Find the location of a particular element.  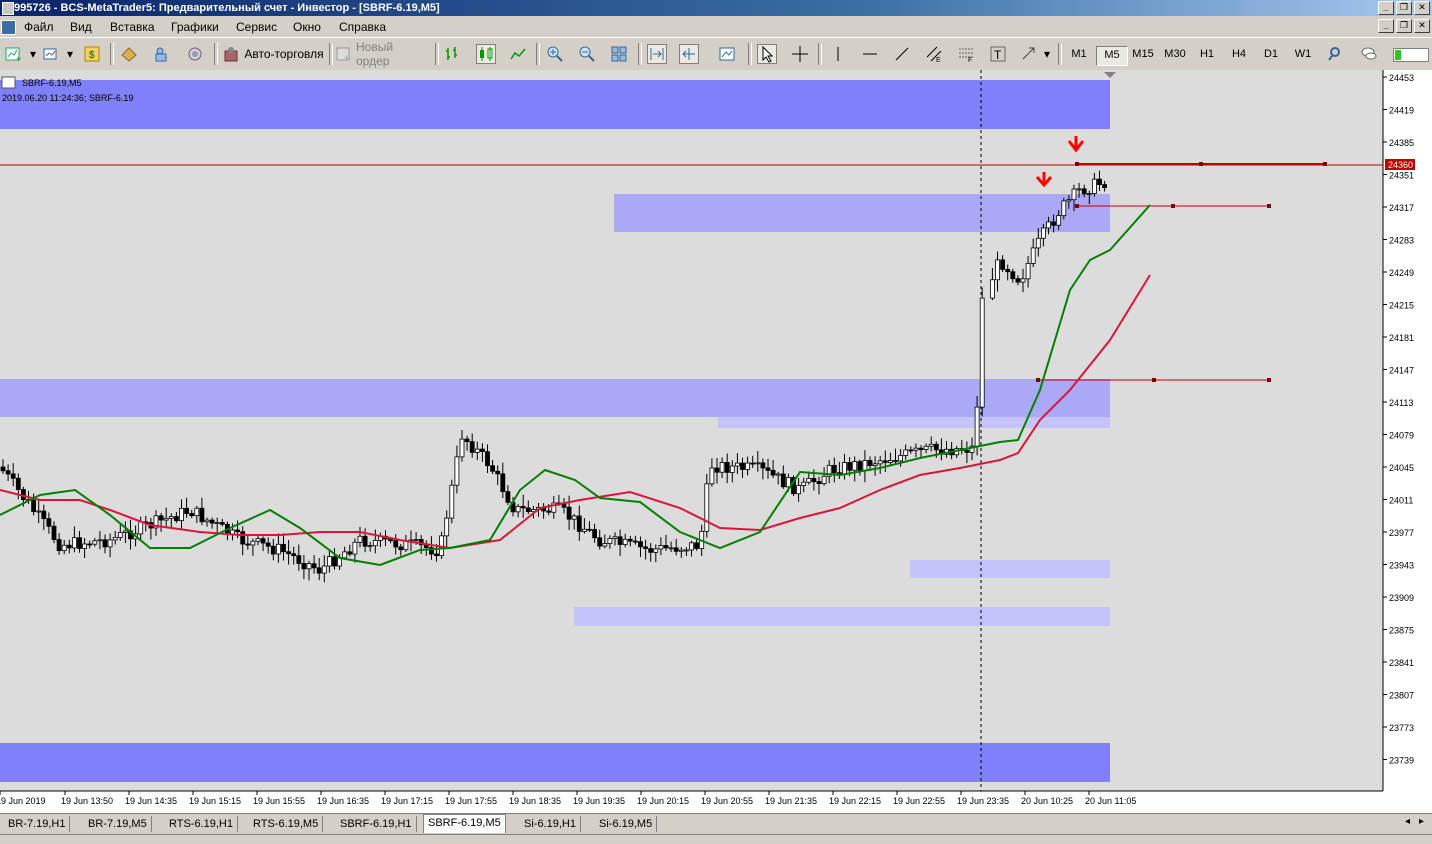

timeframe-m30: M30 is located at coordinates (1175, 55).